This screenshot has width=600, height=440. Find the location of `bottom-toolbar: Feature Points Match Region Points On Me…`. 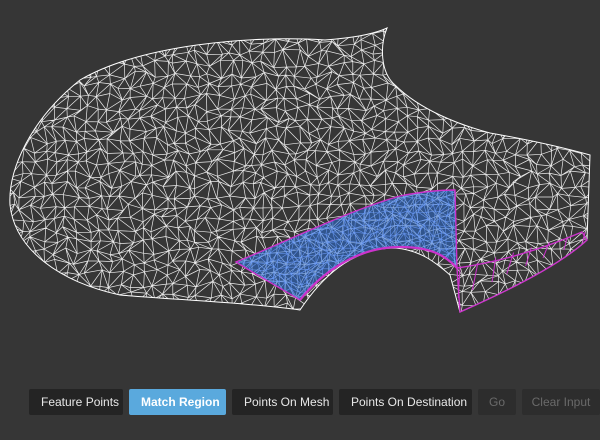

bottom-toolbar: Feature Points Match Region Points On Me… is located at coordinates (314, 402).